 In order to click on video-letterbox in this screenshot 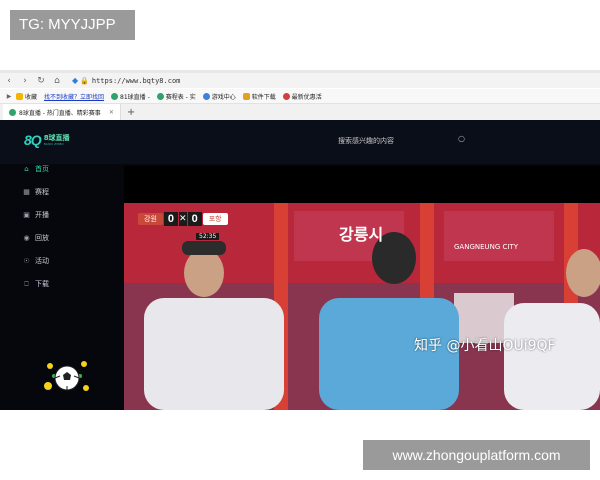, I will do `click(362, 184)`.